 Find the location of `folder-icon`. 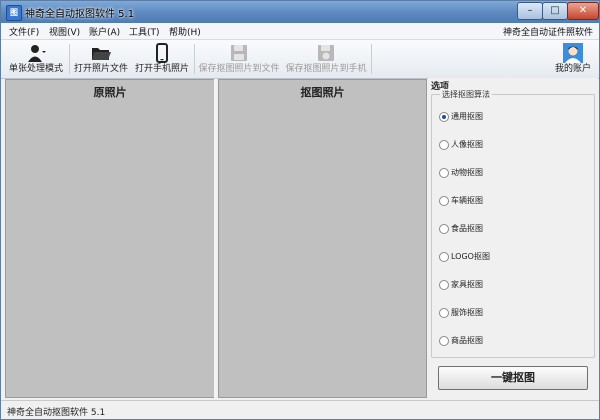

folder-icon is located at coordinates (101, 54).